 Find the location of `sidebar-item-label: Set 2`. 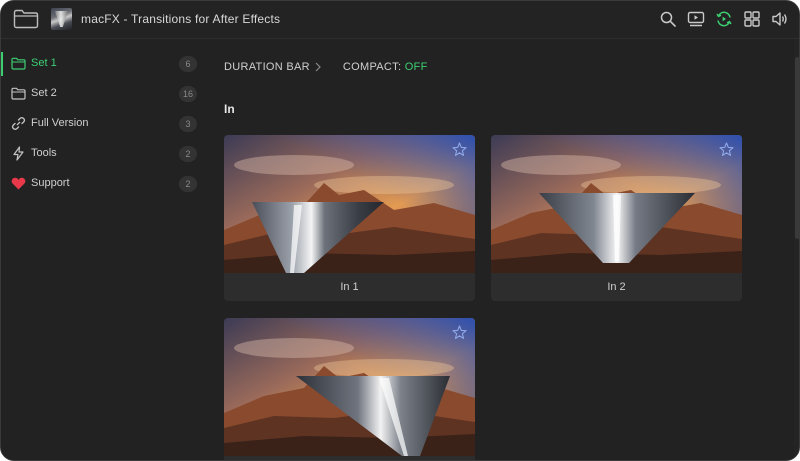

sidebar-item-label: Set 2 is located at coordinates (44, 93).